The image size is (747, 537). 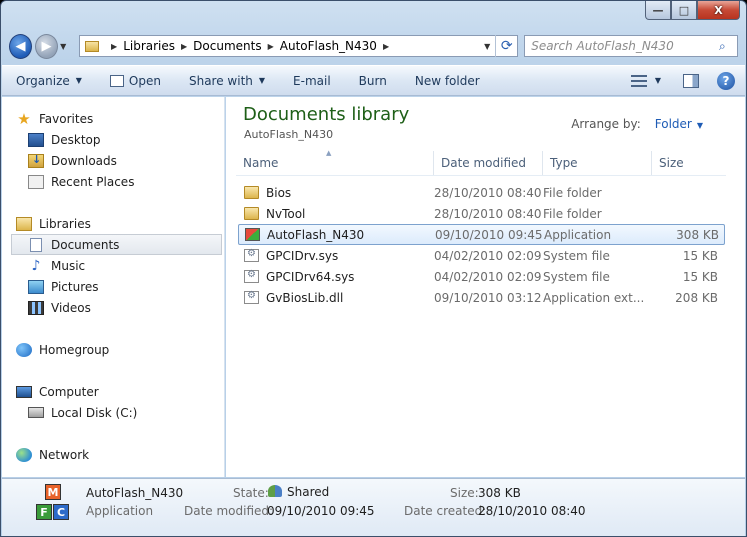 I want to click on back-button: ◀, so click(x=21, y=46).